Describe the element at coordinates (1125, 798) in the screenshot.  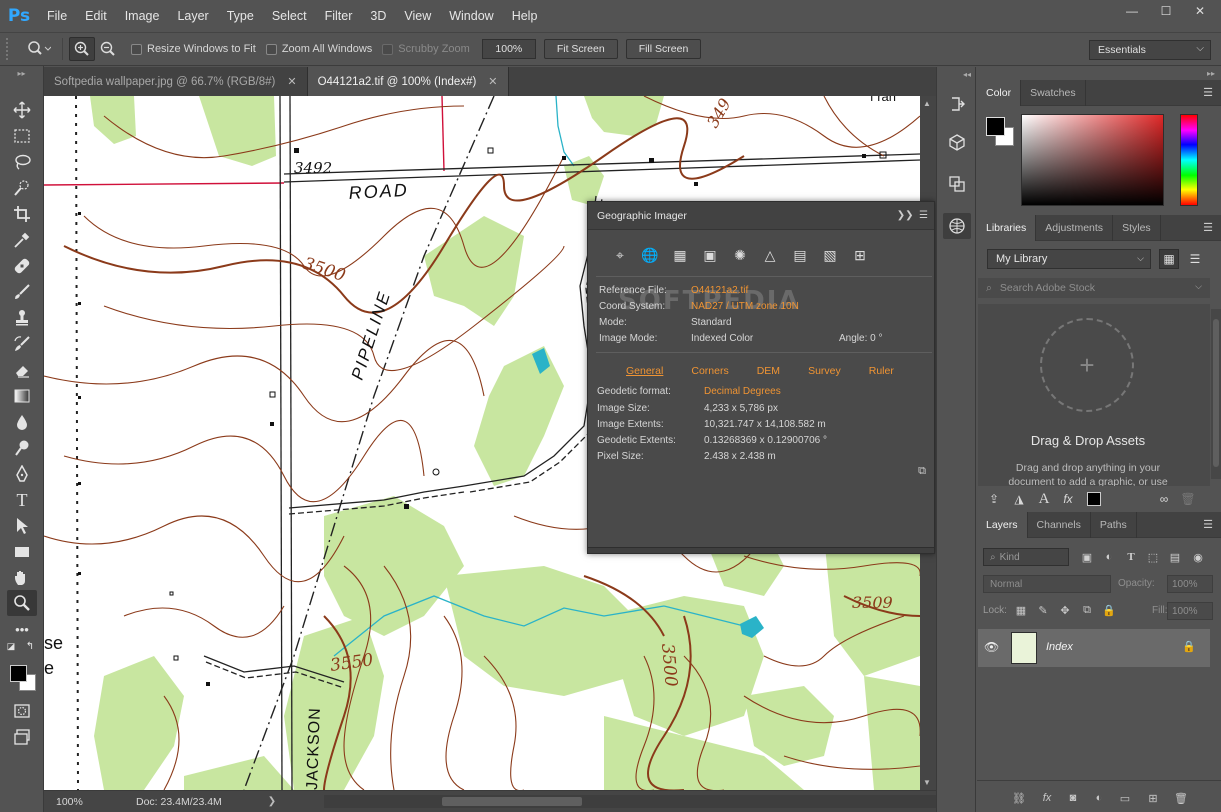
I see `new-group-icon: ▭` at that location.